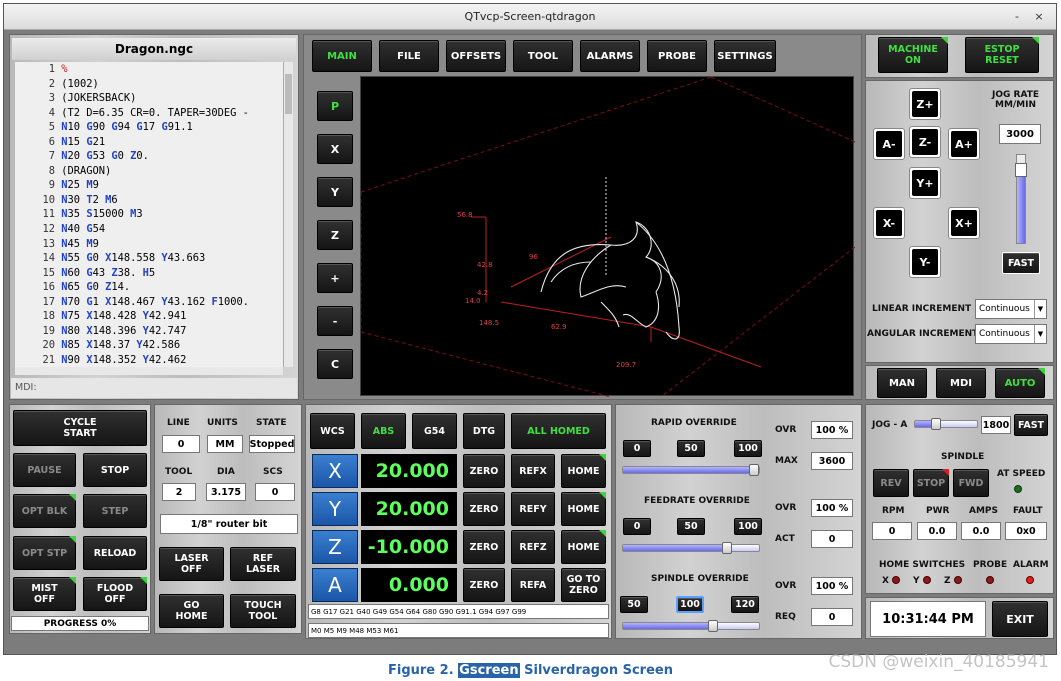  Describe the element at coordinates (1017, 17) in the screenshot. I see `minimize-button: -` at that location.